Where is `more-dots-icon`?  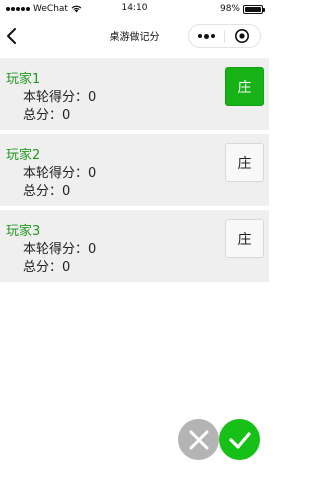
more-dots-icon is located at coordinates (200, 36).